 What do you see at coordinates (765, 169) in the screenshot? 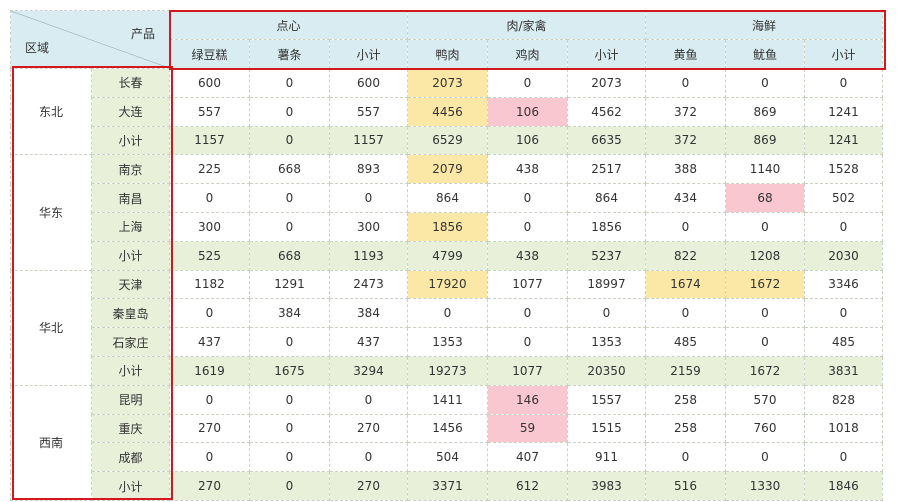
I see `value-cell: 1140` at bounding box center [765, 169].